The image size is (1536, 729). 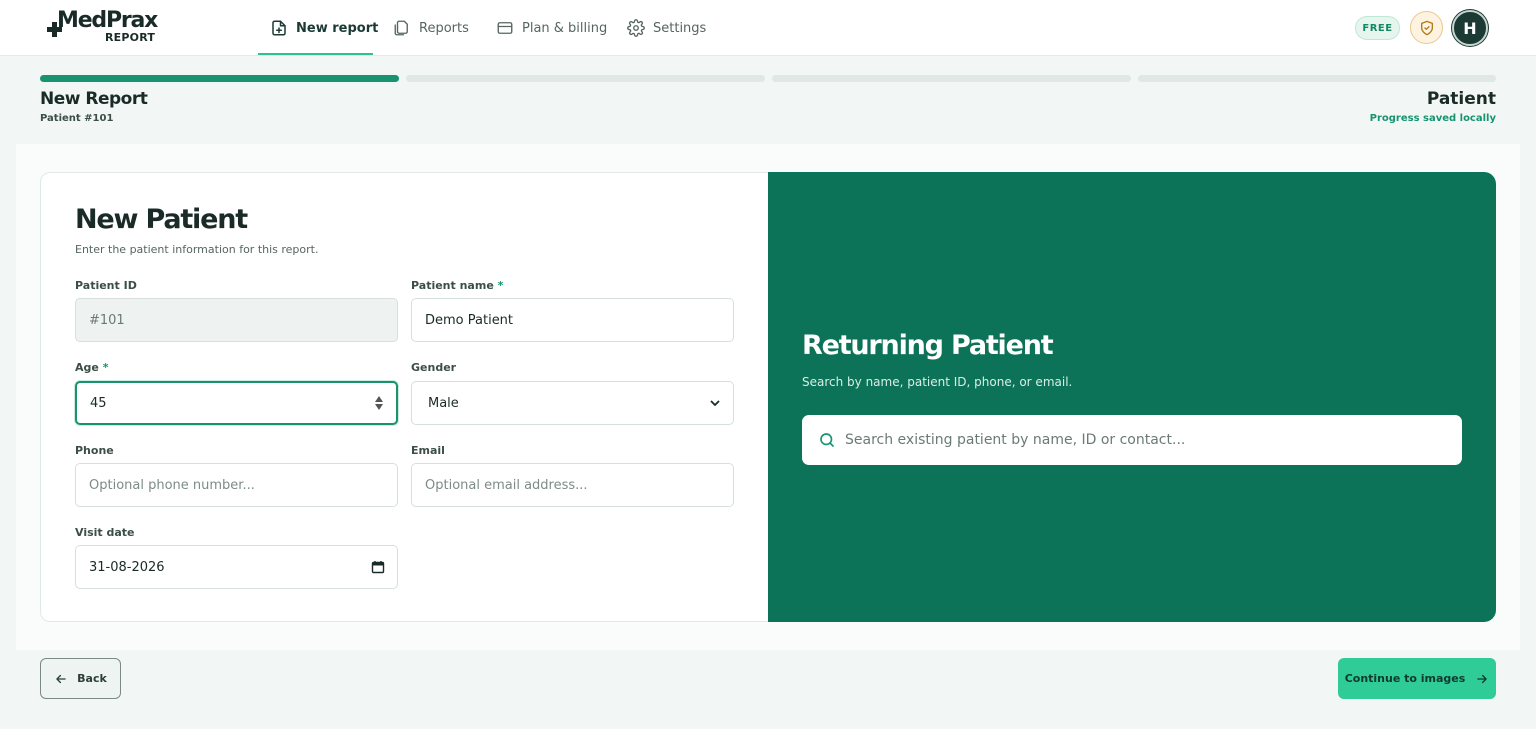 What do you see at coordinates (715, 403) in the screenshot?
I see `chevron-down-icon` at bounding box center [715, 403].